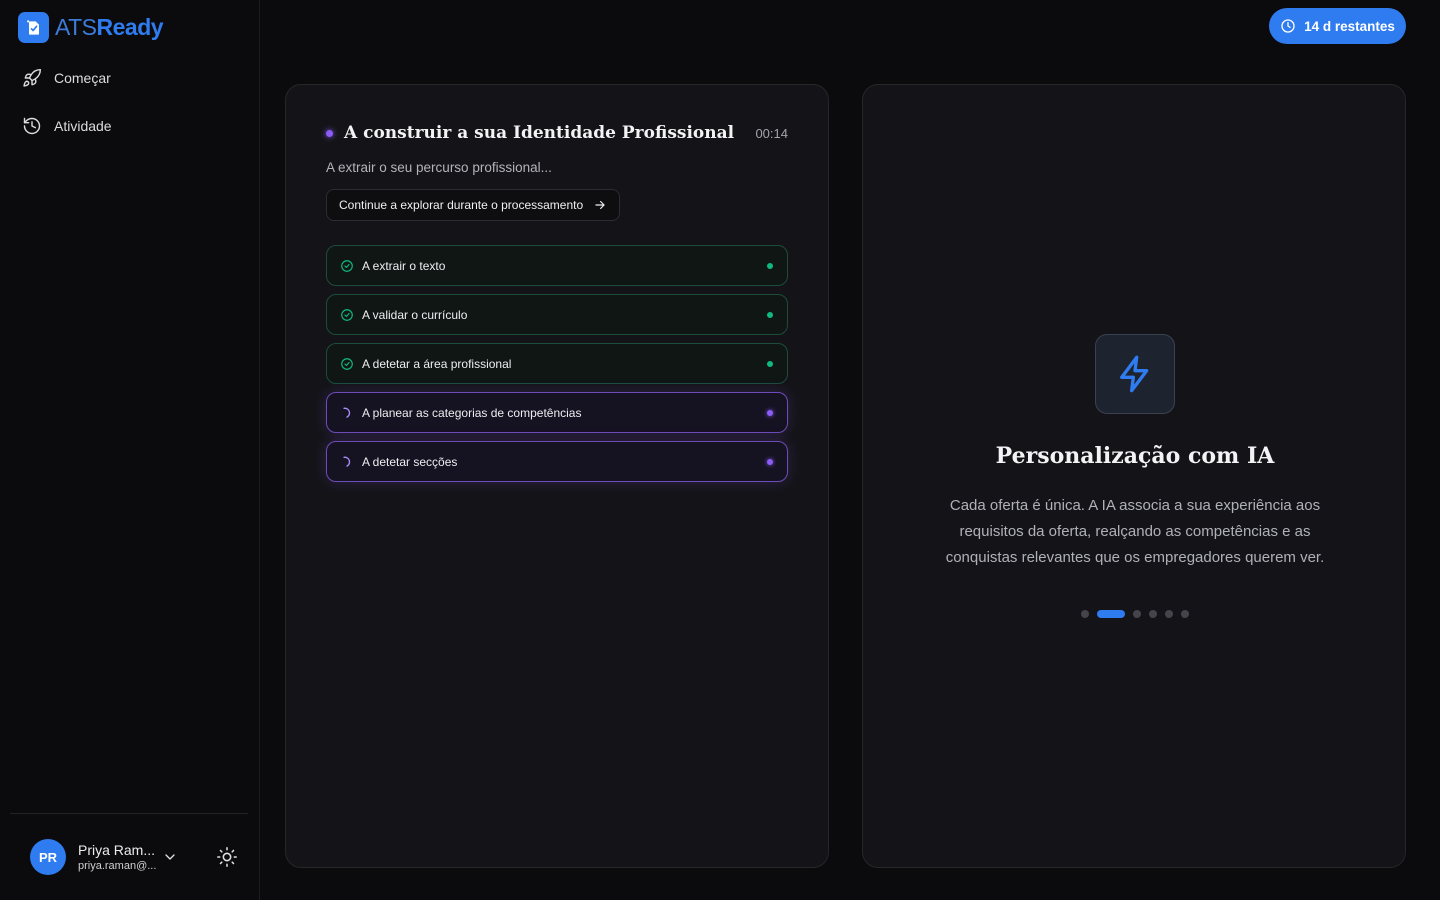 The width and height of the screenshot is (1440, 900). Describe the element at coordinates (227, 857) in the screenshot. I see `sun-icon` at that location.